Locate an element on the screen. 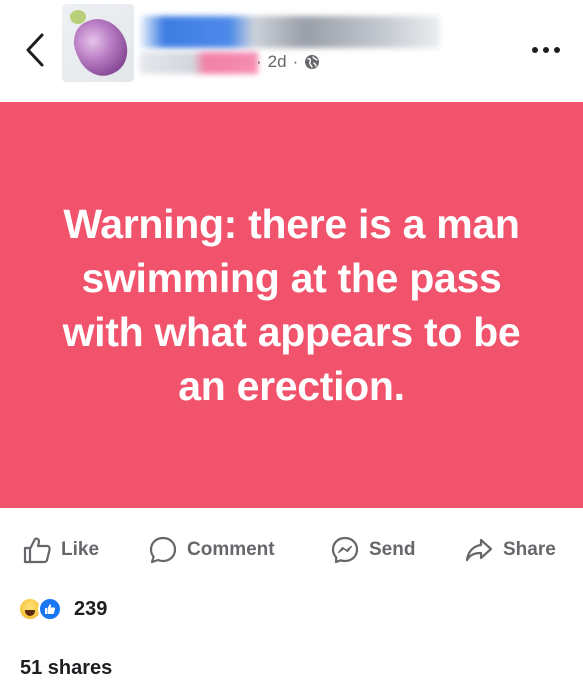 The image size is (583, 700). reactions-summary: 239 is located at coordinates (62, 609).